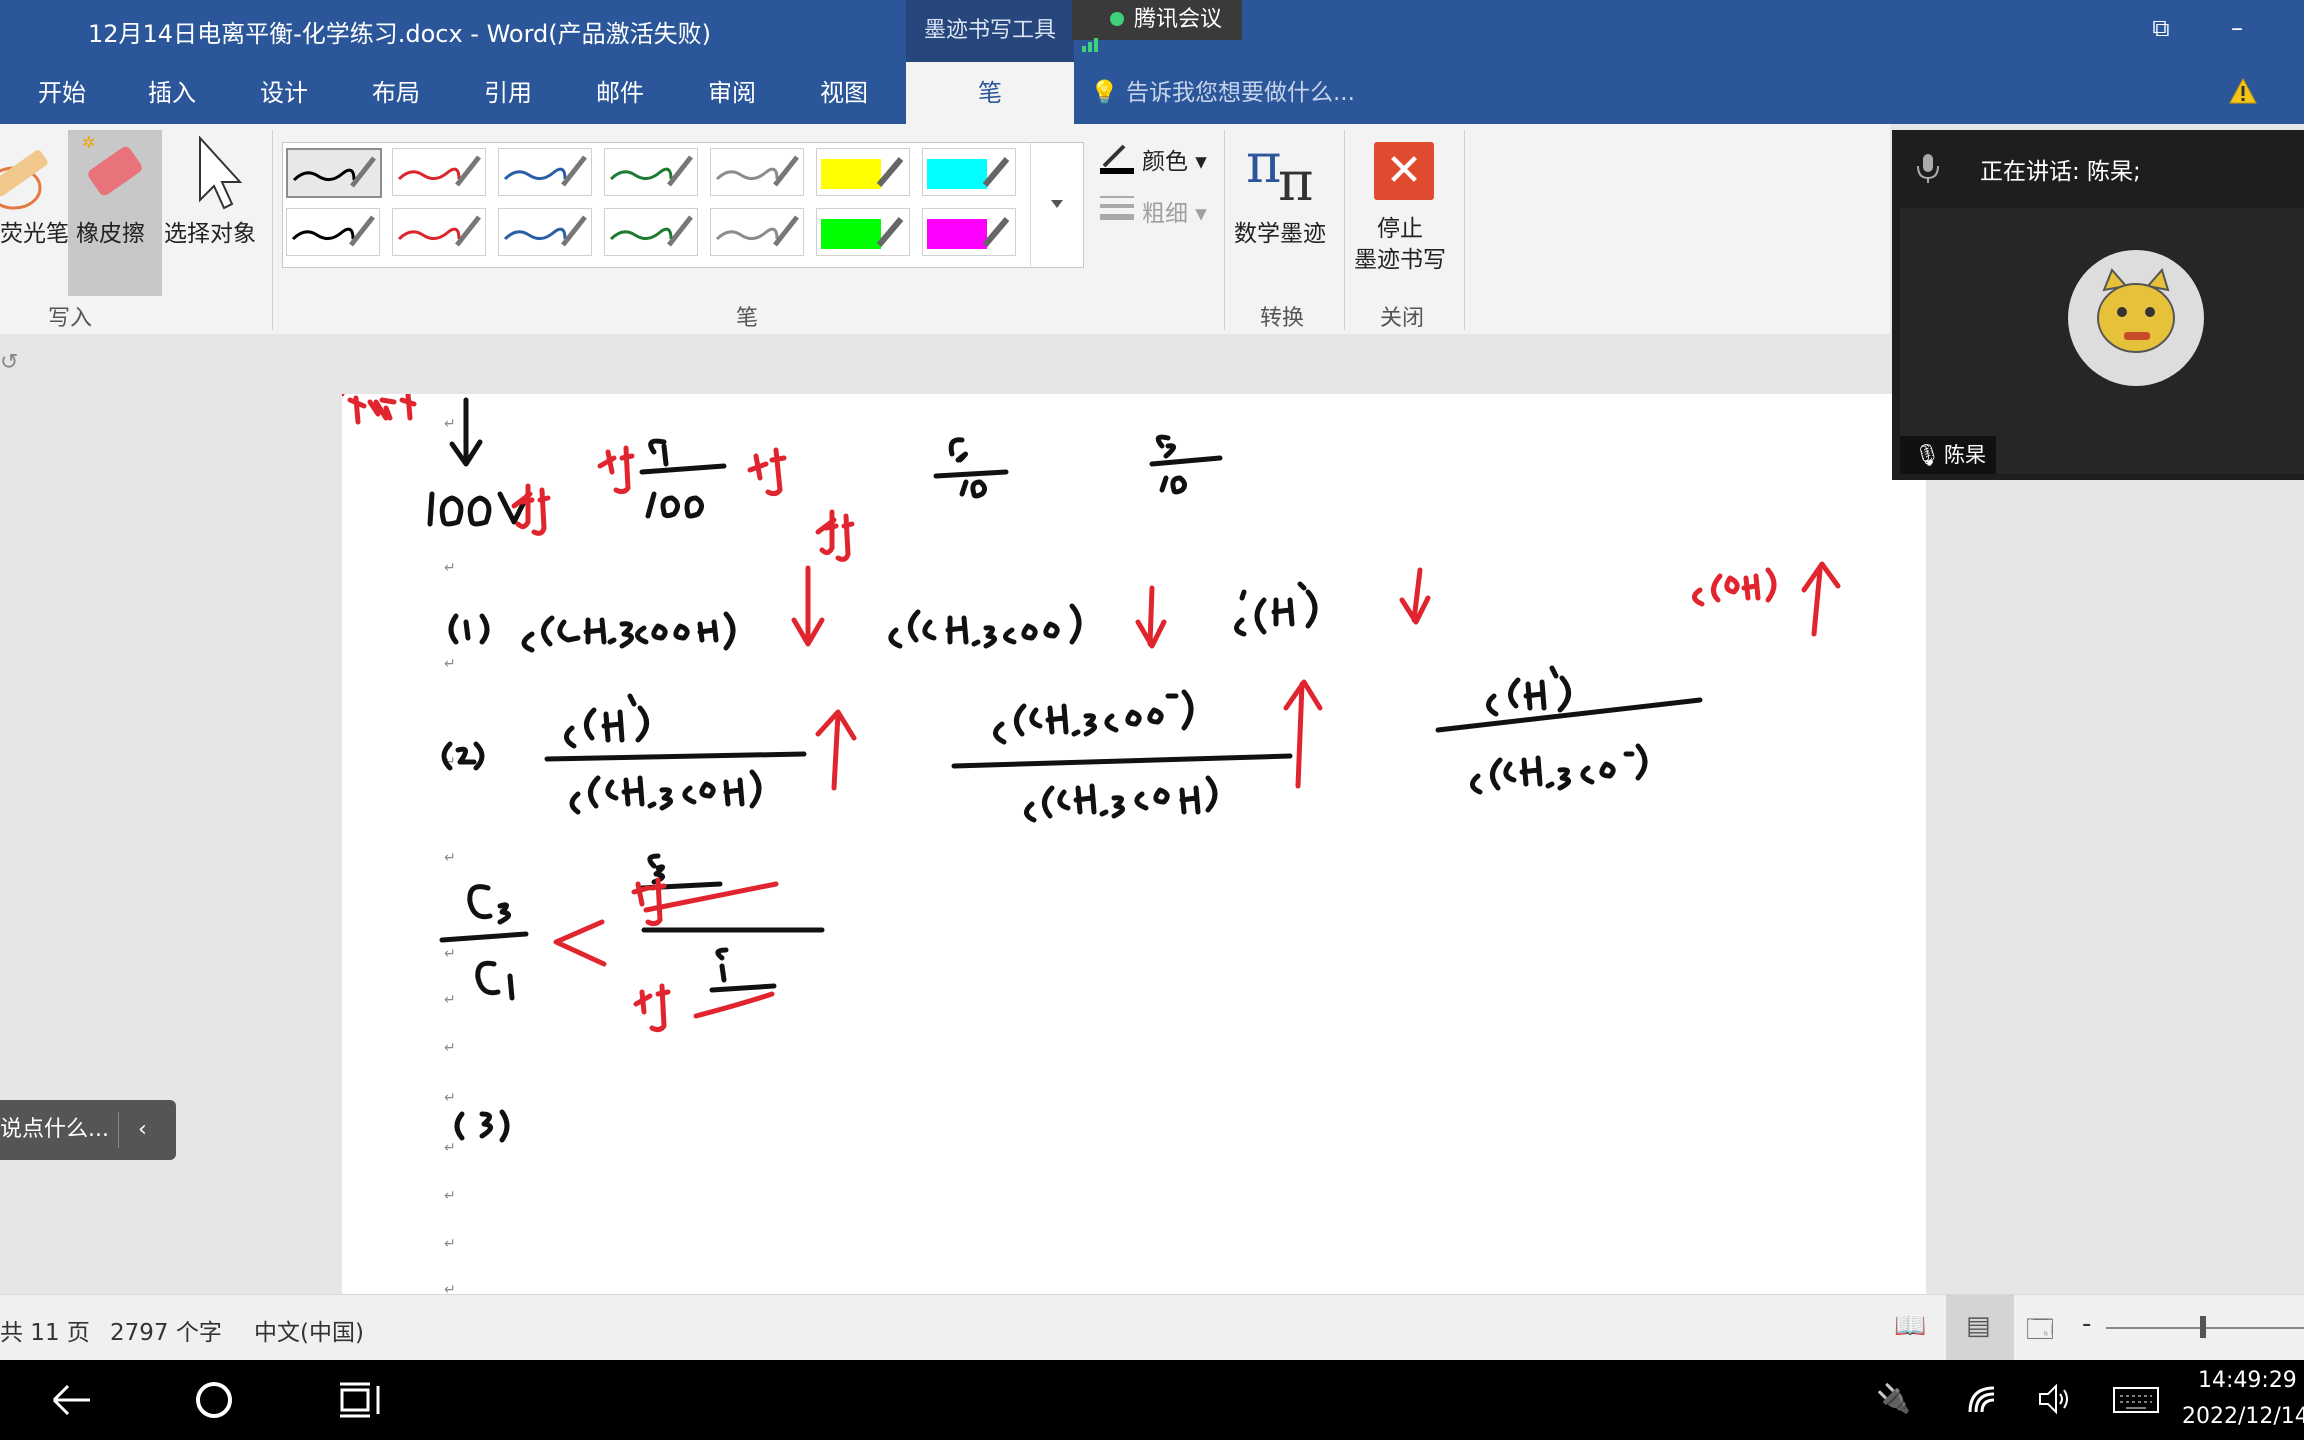 This screenshot has height=1440, width=2304. What do you see at coordinates (2136, 1400) in the screenshot?
I see `keyboard-icon` at bounding box center [2136, 1400].